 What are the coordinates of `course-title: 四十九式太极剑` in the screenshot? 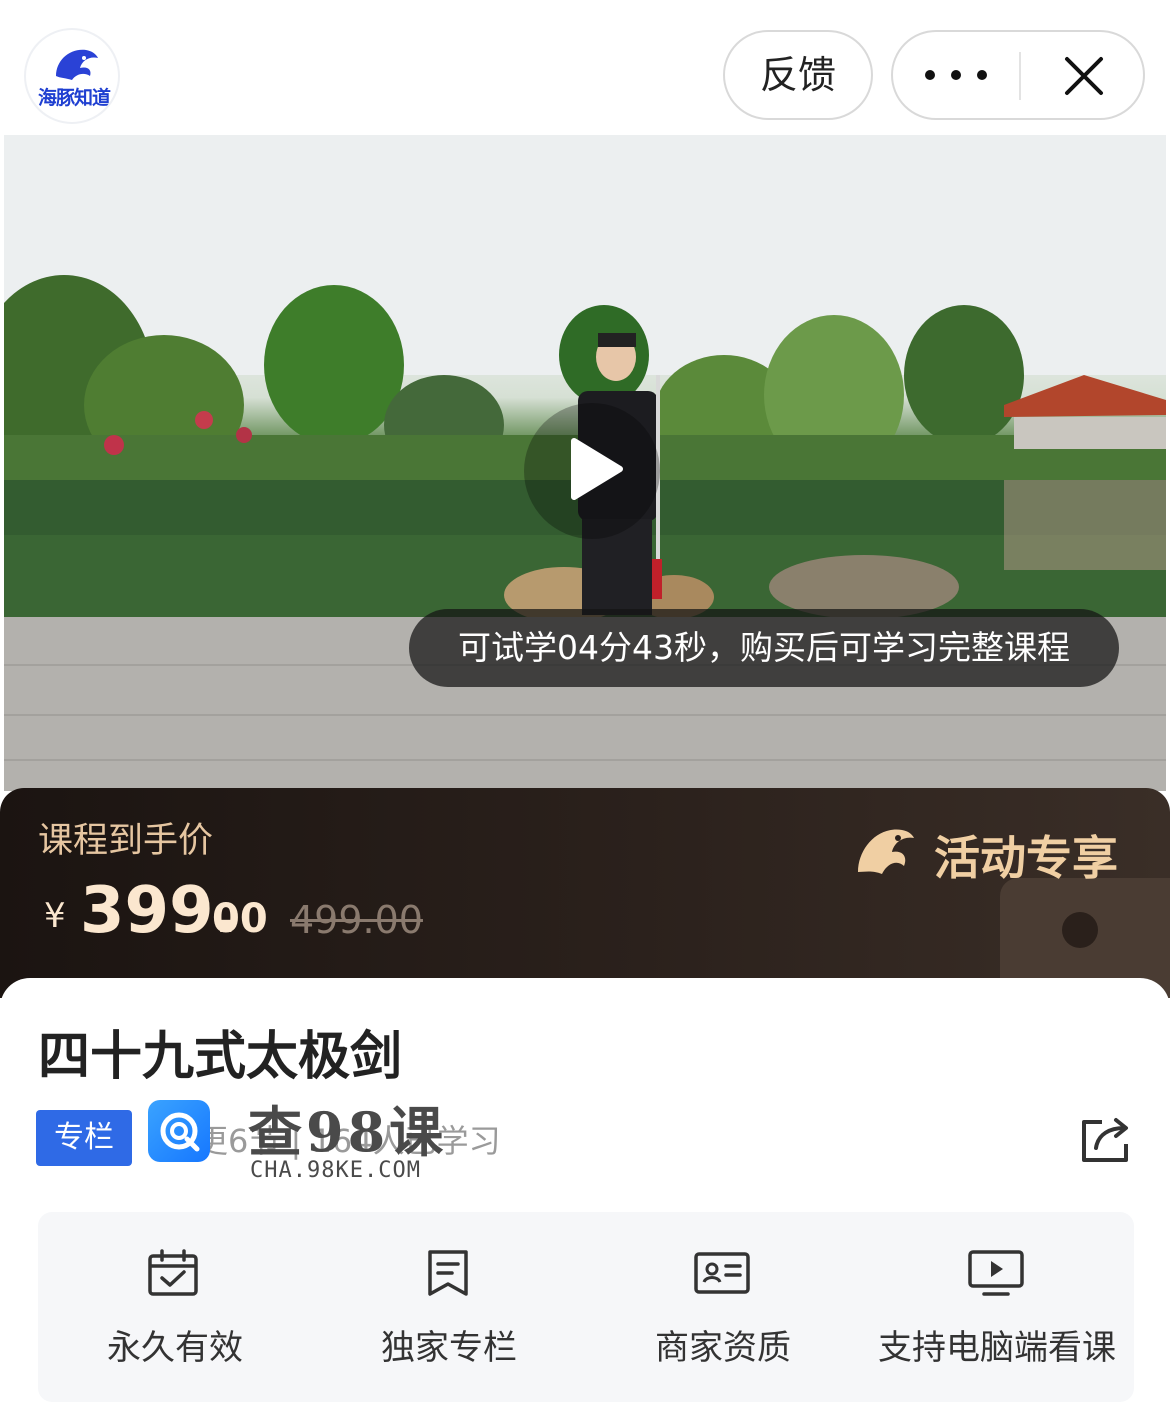 It's located at (220, 1057).